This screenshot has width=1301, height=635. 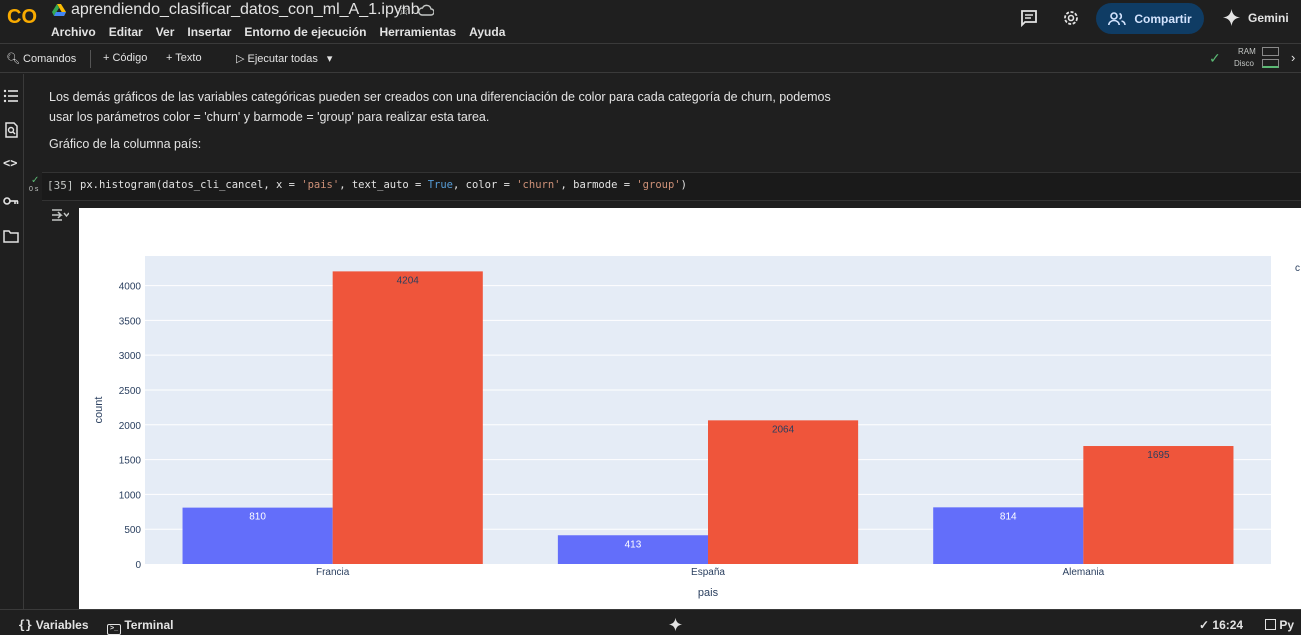 I want to click on connected-check-icon: ✓, so click(x=1215, y=58).